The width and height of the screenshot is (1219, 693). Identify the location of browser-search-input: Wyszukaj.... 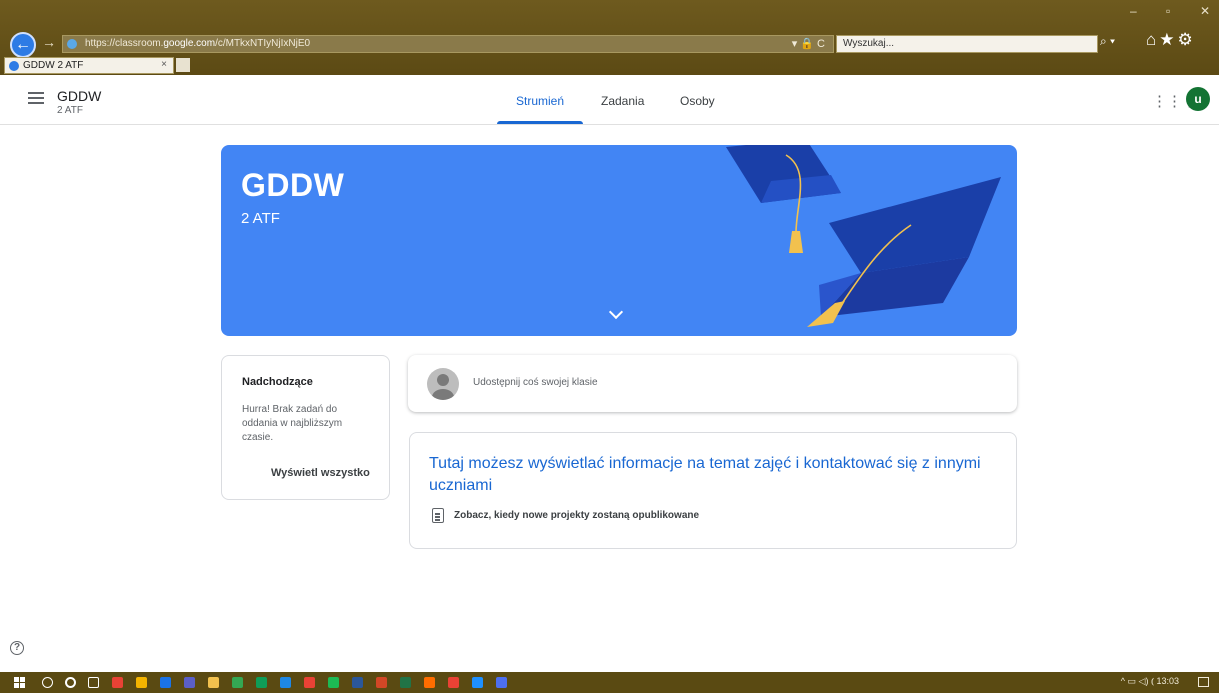
(967, 44).